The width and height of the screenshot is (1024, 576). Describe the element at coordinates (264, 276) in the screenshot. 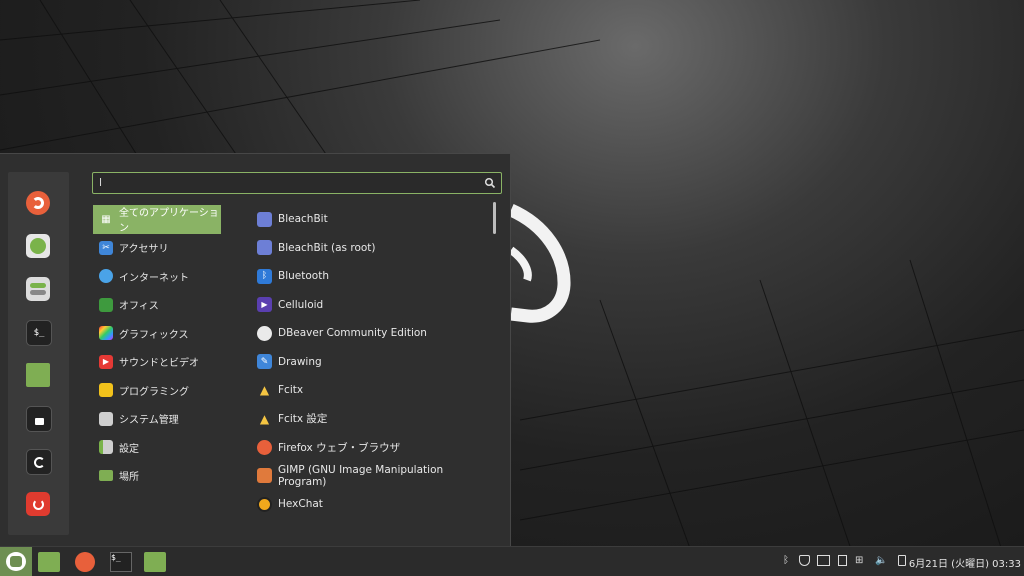

I see `bluetooth-icon: ᛒ` at that location.